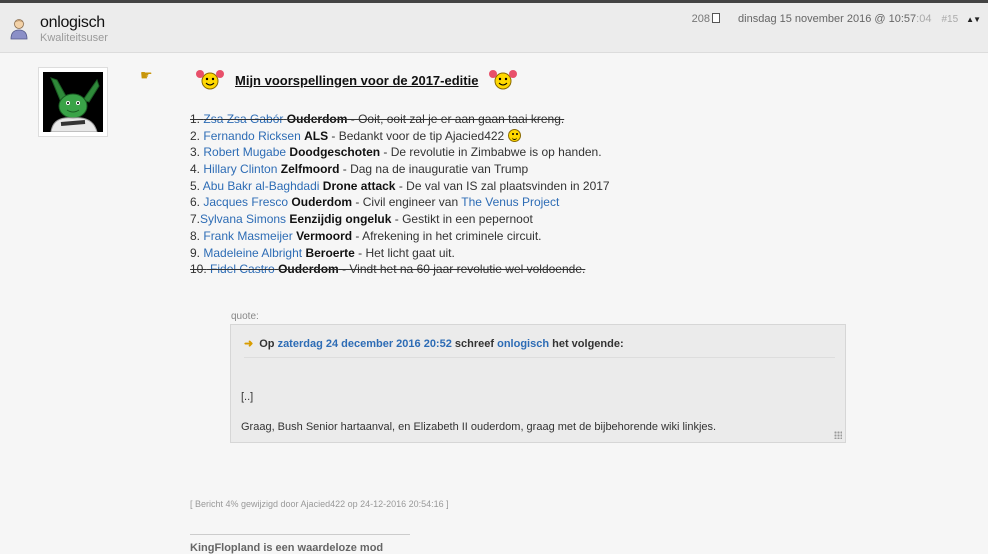  I want to click on person-link: Fernando Ricksen, so click(251, 136).